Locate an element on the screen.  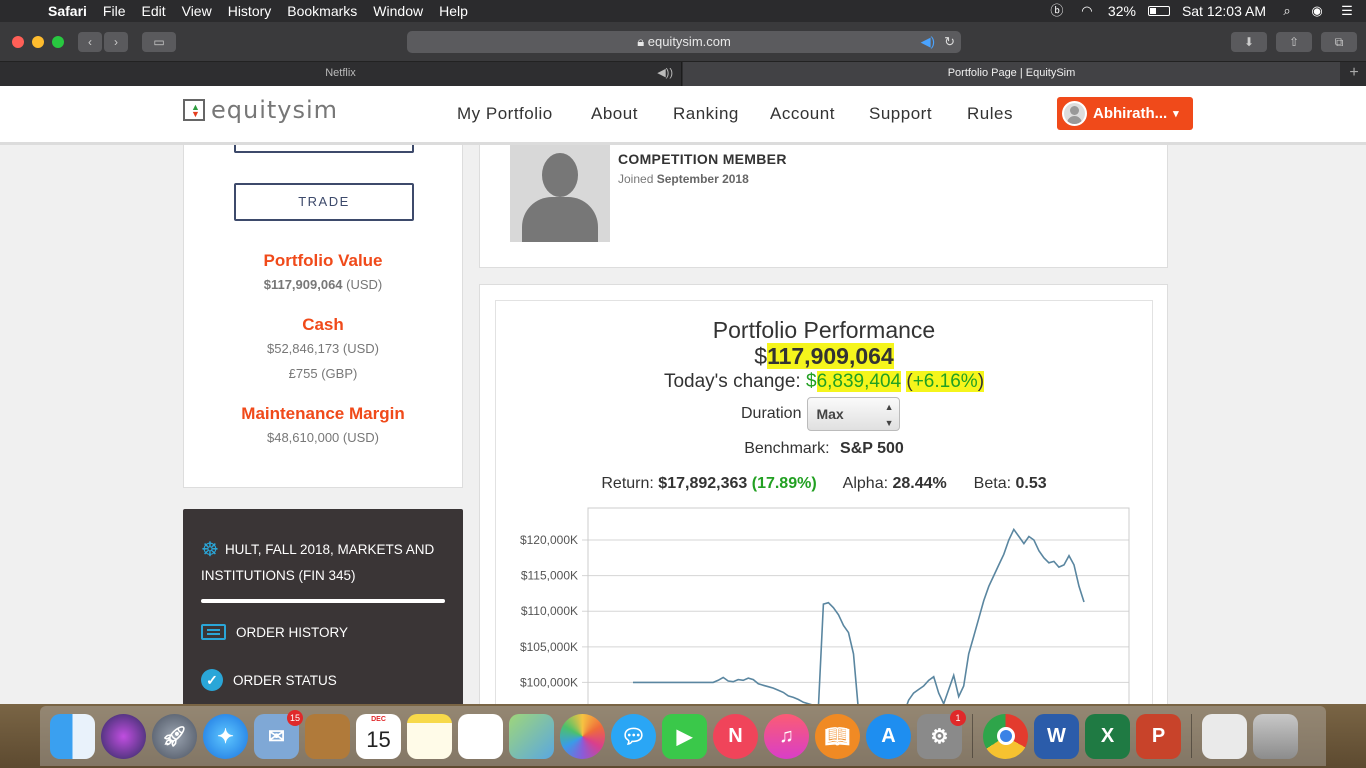
profile-card: COMPETITION MEMBER Joined September 2018 is located at coordinates (823, 206).